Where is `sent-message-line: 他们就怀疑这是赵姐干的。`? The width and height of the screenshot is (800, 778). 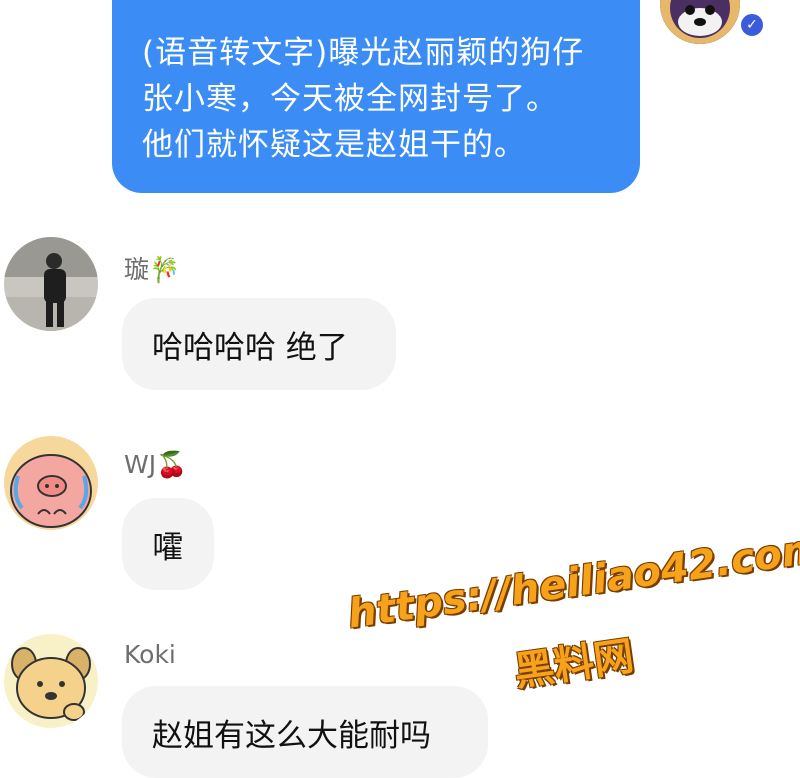
sent-message-line: 他们就怀疑这是赵姐干的。 is located at coordinates (334, 145).